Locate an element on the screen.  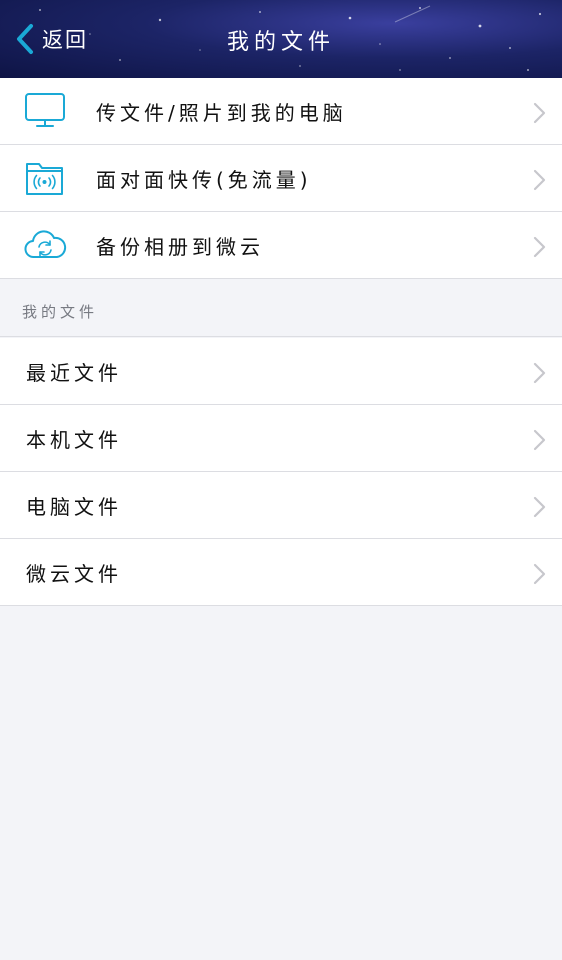
row-transfer-to-computer: 传文件/照片到我的电脑 is located at coordinates (281, 111).